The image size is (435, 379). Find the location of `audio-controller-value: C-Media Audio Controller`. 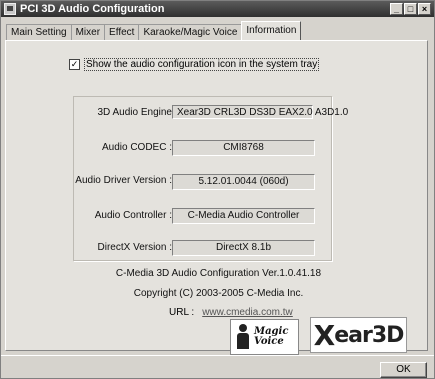

audio-controller-value: C-Media Audio Controller is located at coordinates (243, 216).